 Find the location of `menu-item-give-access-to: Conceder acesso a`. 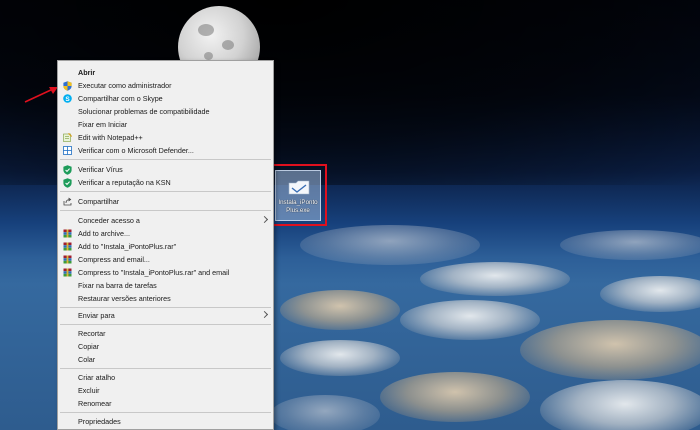

menu-item-give-access-to: Conceder acesso a is located at coordinates (165, 220).